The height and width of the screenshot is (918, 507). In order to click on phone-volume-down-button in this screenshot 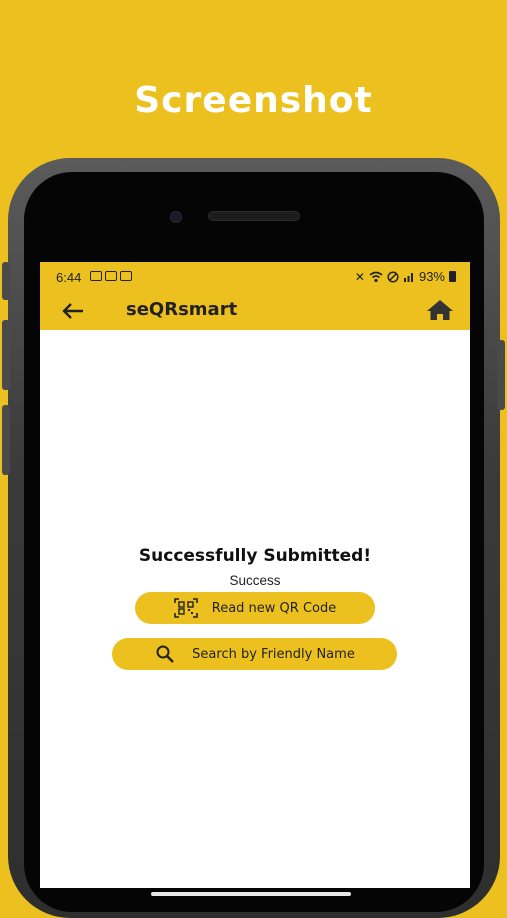, I will do `click(6, 440)`.